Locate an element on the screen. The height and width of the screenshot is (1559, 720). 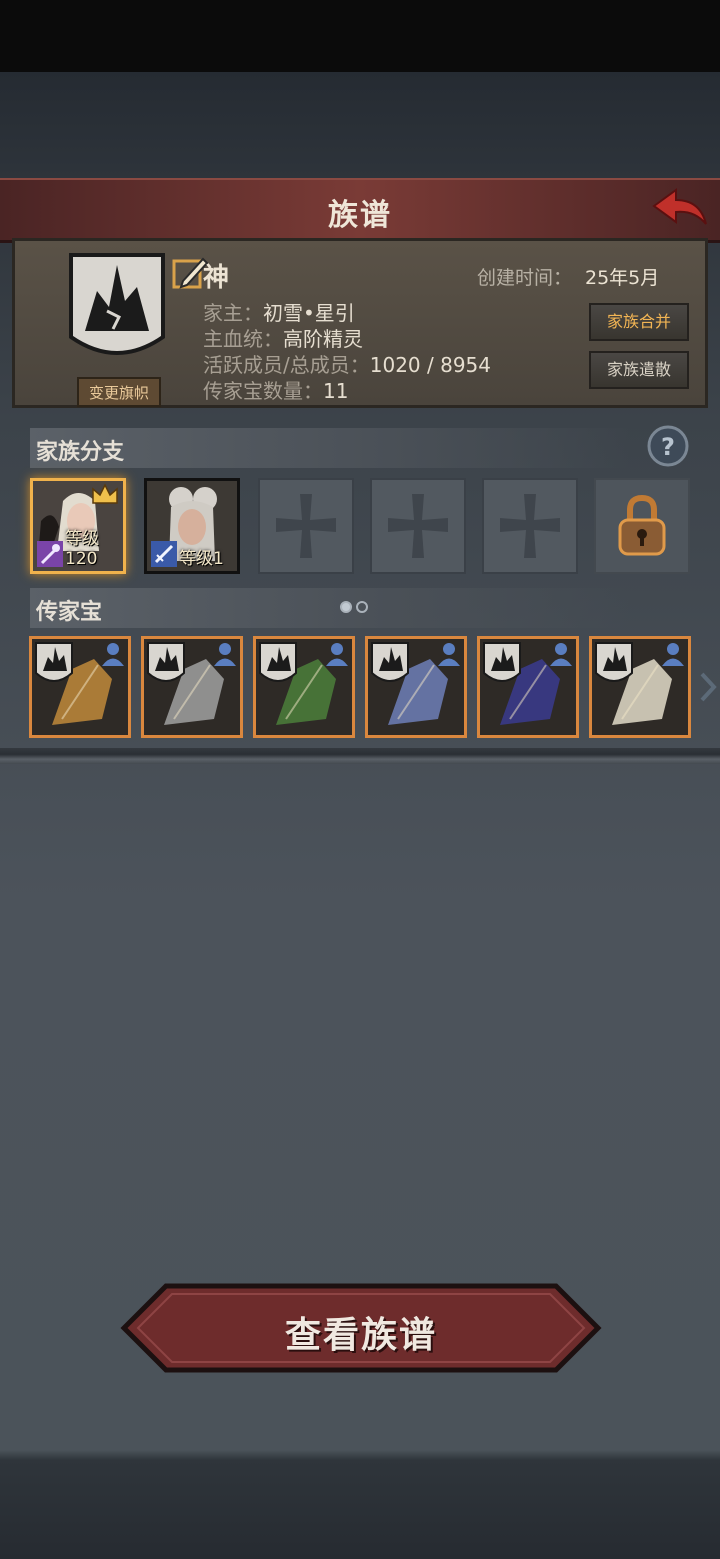
leader-label: 家主： is located at coordinates (233, 313).